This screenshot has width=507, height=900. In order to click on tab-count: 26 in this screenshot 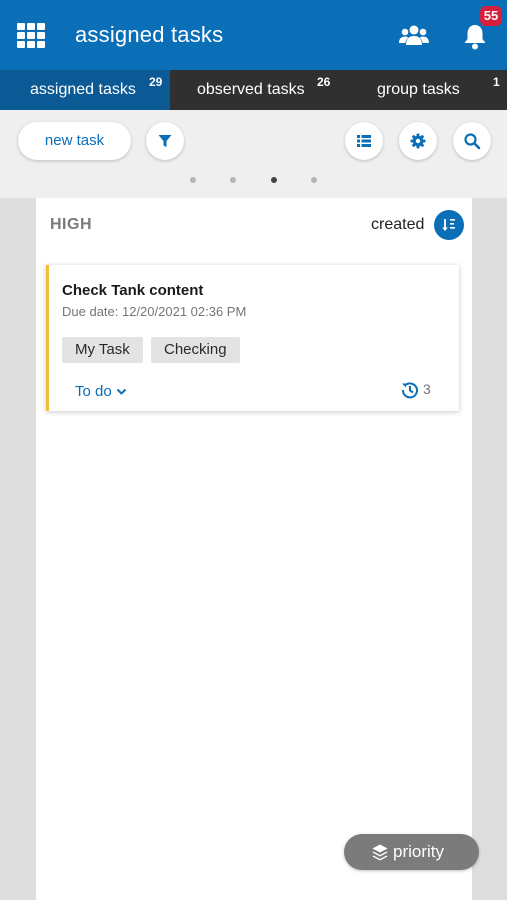, I will do `click(324, 82)`.